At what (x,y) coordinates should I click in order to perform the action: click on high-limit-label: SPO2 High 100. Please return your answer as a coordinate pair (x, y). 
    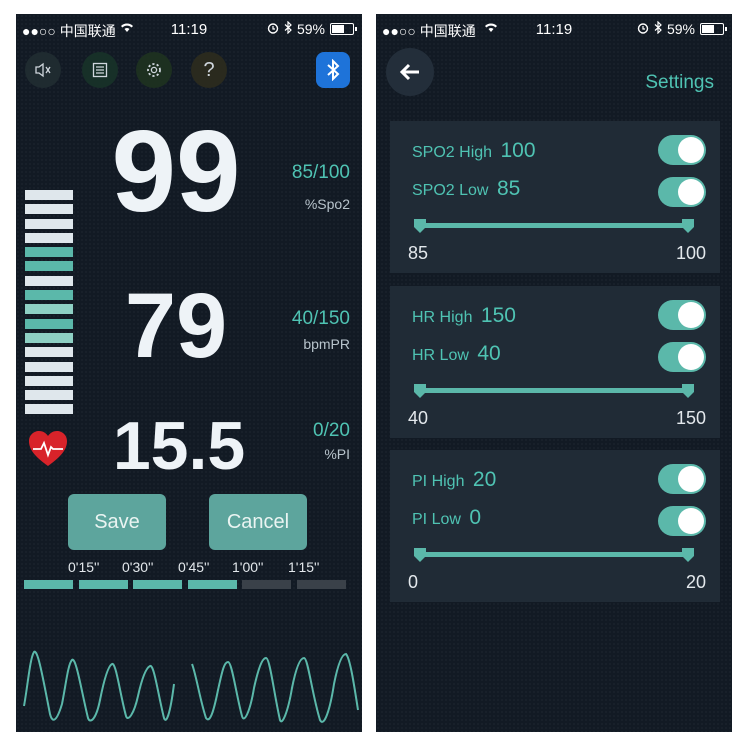
    Looking at the image, I should click on (474, 151).